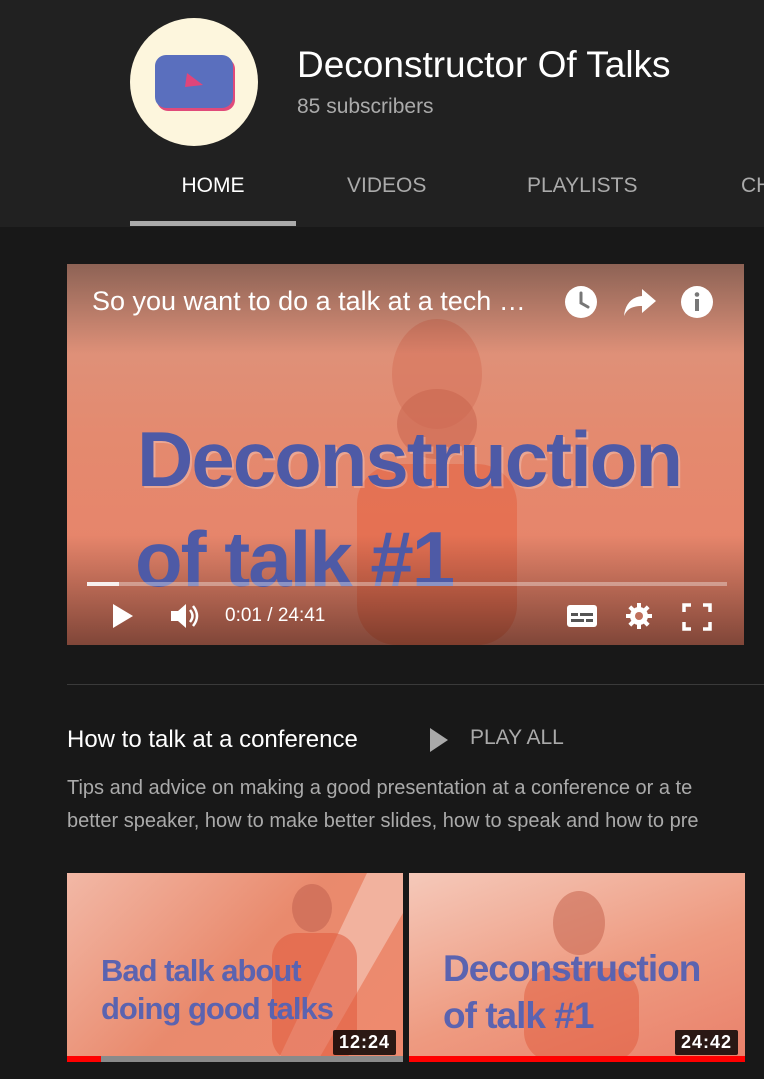 Image resolution: width=764 pixels, height=1079 pixels. I want to click on tab-playlists: PLAYLISTS, so click(582, 186).